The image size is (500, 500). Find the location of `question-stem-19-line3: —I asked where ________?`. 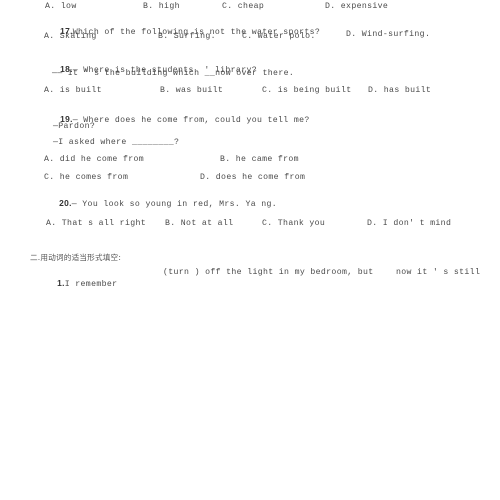

question-stem-19-line3: —I asked where ________? is located at coordinates (116, 142).